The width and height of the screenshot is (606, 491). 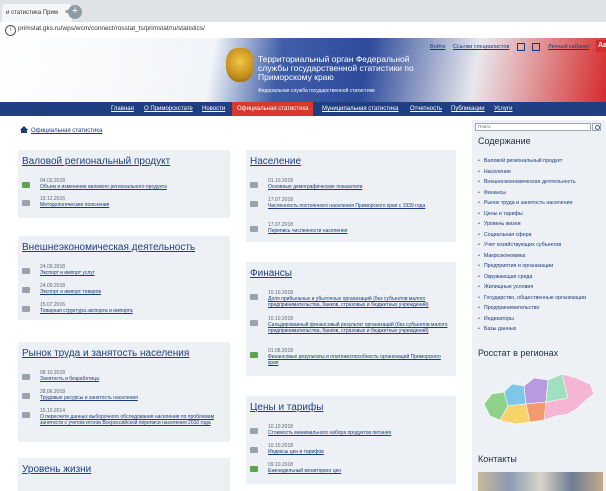 I want to click on entry-link: Методологические пояснения, so click(x=130, y=205).